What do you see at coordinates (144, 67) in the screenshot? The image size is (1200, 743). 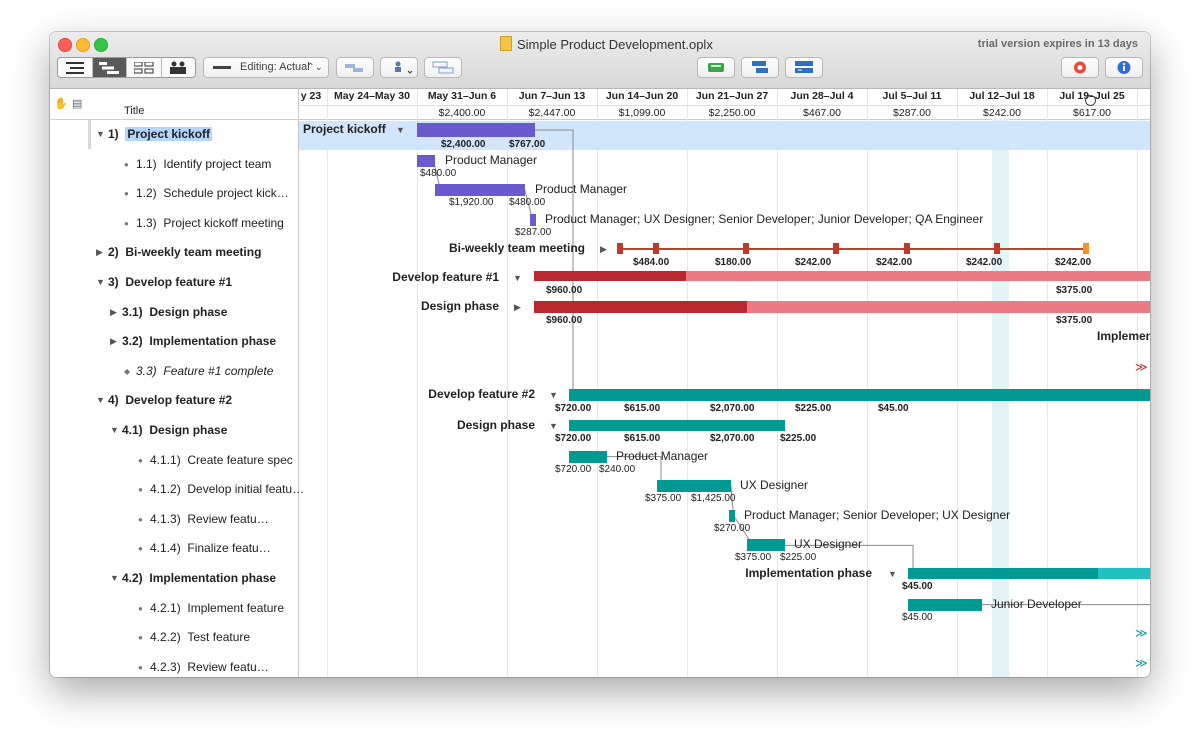 I see `network-view-button` at bounding box center [144, 67].